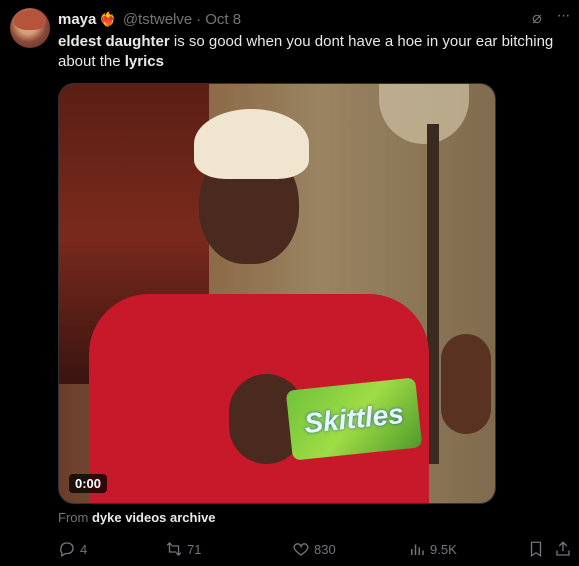 The height and width of the screenshot is (566, 579). Describe the element at coordinates (537, 19) in the screenshot. I see `grok-icon: ⌀` at that location.